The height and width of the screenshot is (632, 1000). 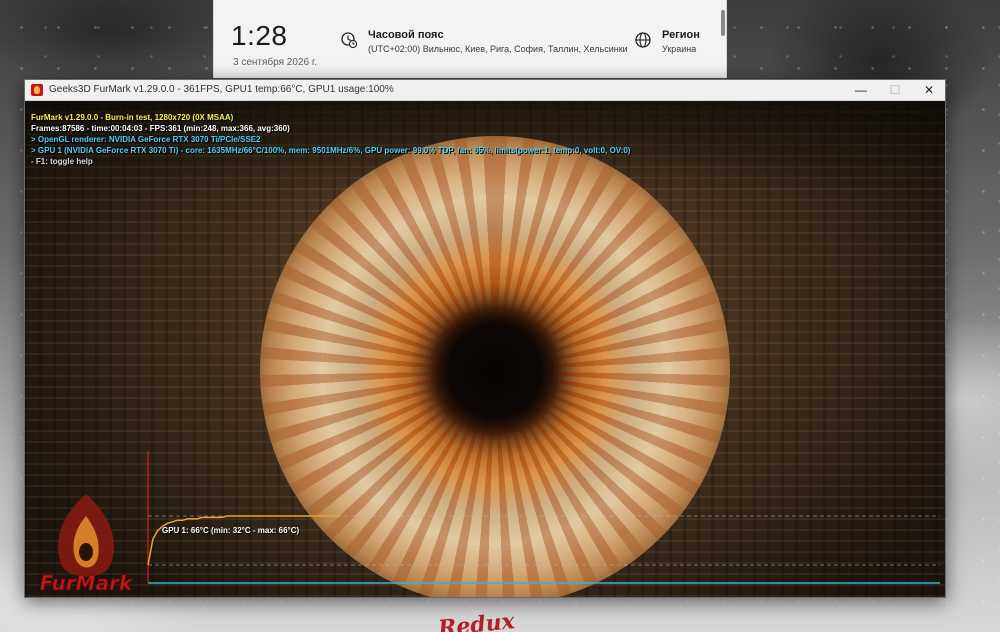 What do you see at coordinates (349, 40) in the screenshot?
I see `timezone-clock-icon` at bounding box center [349, 40].